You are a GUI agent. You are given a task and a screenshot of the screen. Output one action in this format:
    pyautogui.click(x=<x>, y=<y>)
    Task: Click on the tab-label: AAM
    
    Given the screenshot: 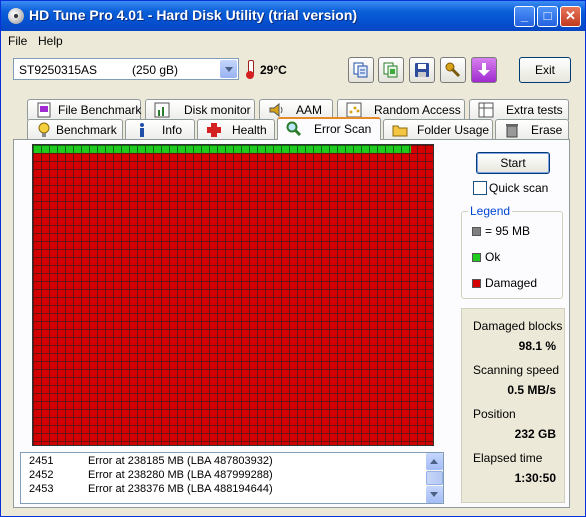 What is the action you would take?
    pyautogui.click(x=309, y=110)
    